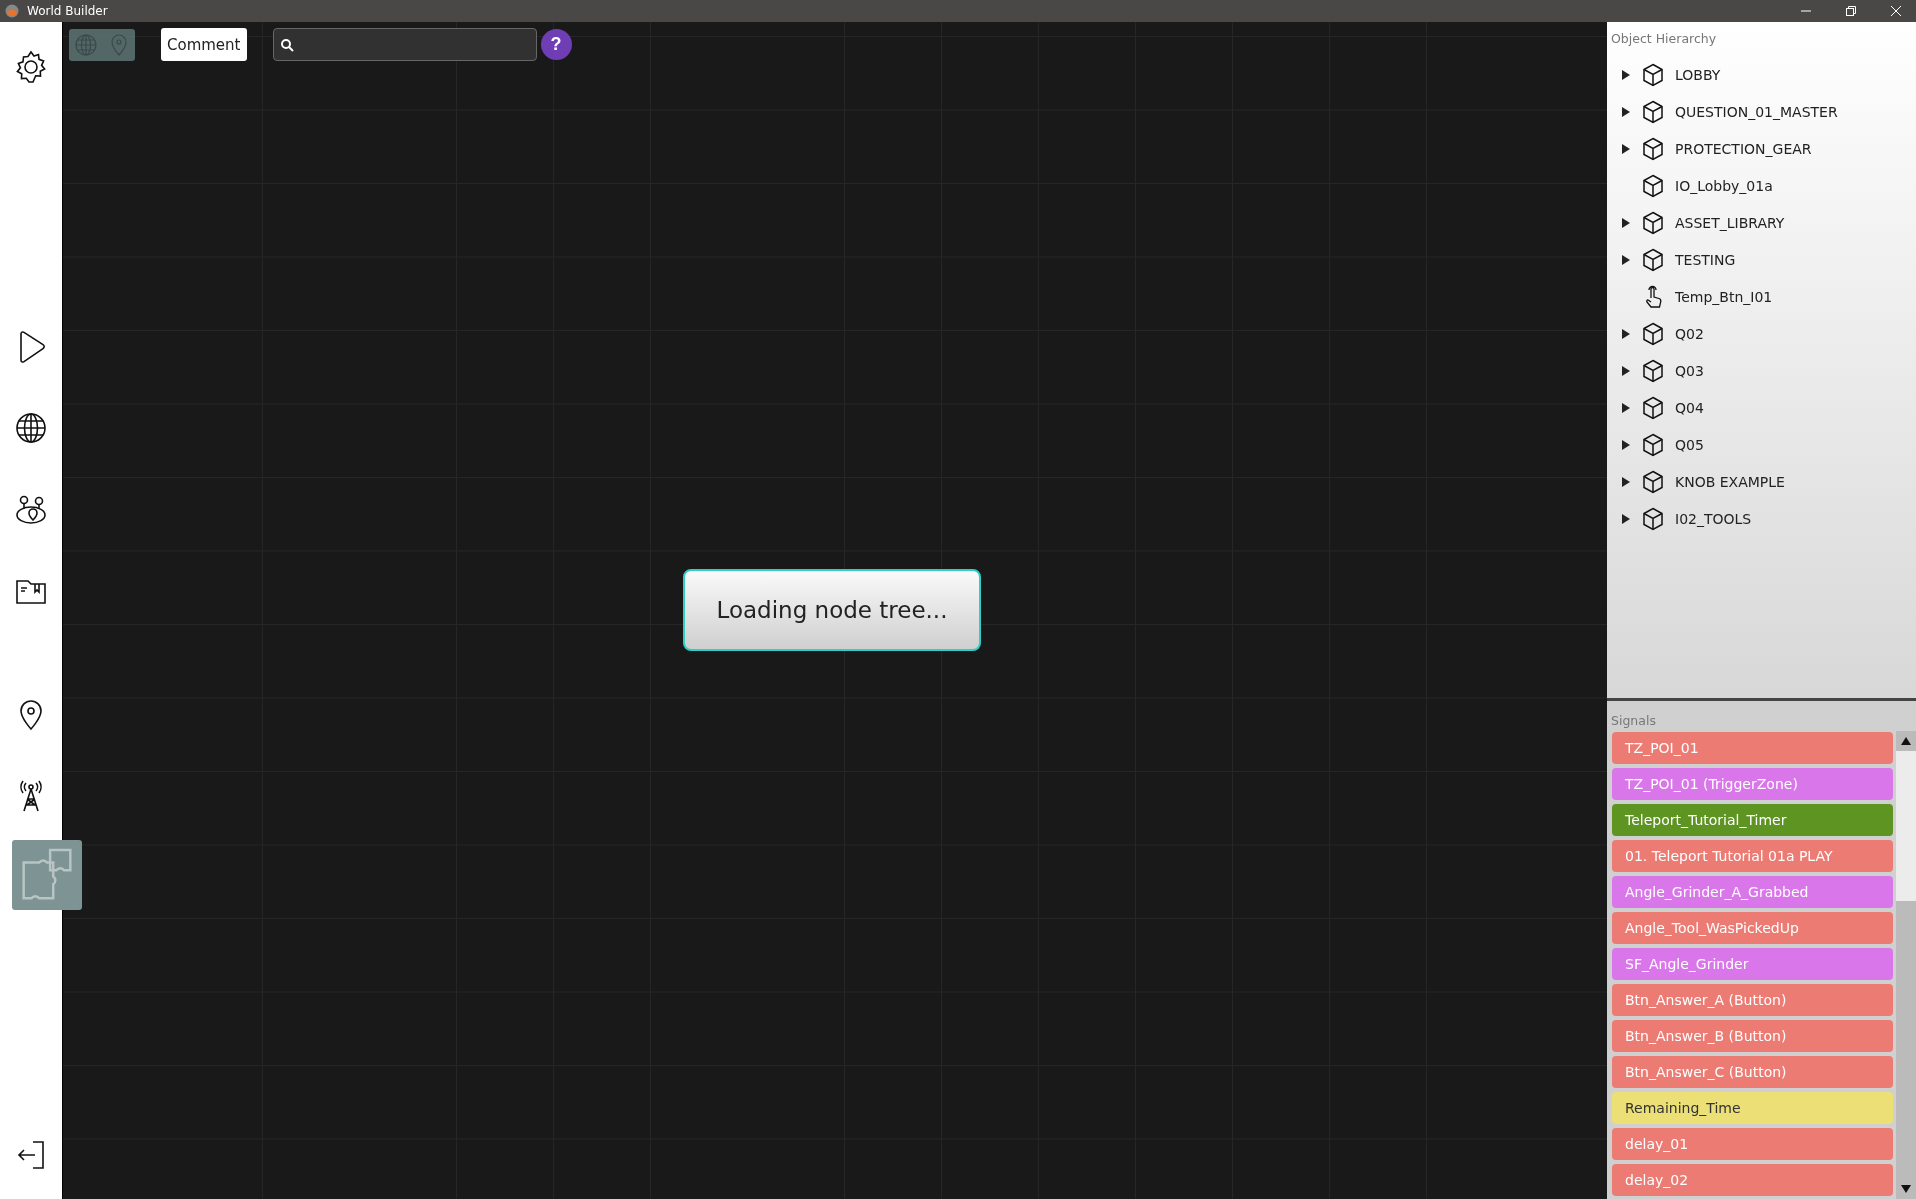 The width and height of the screenshot is (1916, 1199). Describe the element at coordinates (1906, 826) in the screenshot. I see `scroll-thumb` at that location.